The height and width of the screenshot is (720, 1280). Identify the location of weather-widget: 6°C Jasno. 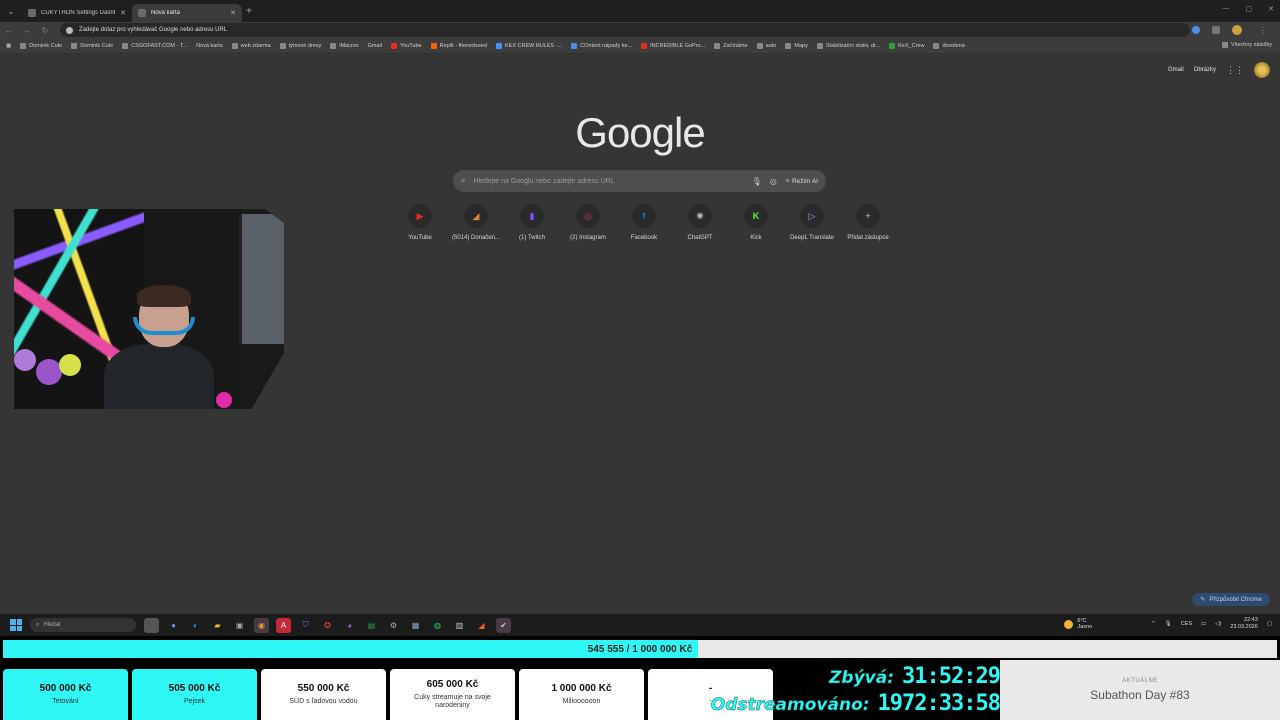
(1078, 624).